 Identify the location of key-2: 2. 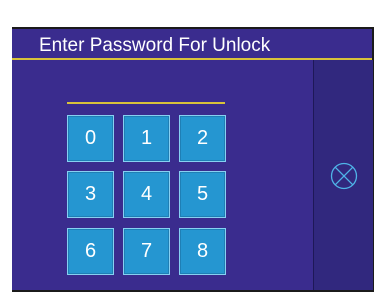
(202, 138).